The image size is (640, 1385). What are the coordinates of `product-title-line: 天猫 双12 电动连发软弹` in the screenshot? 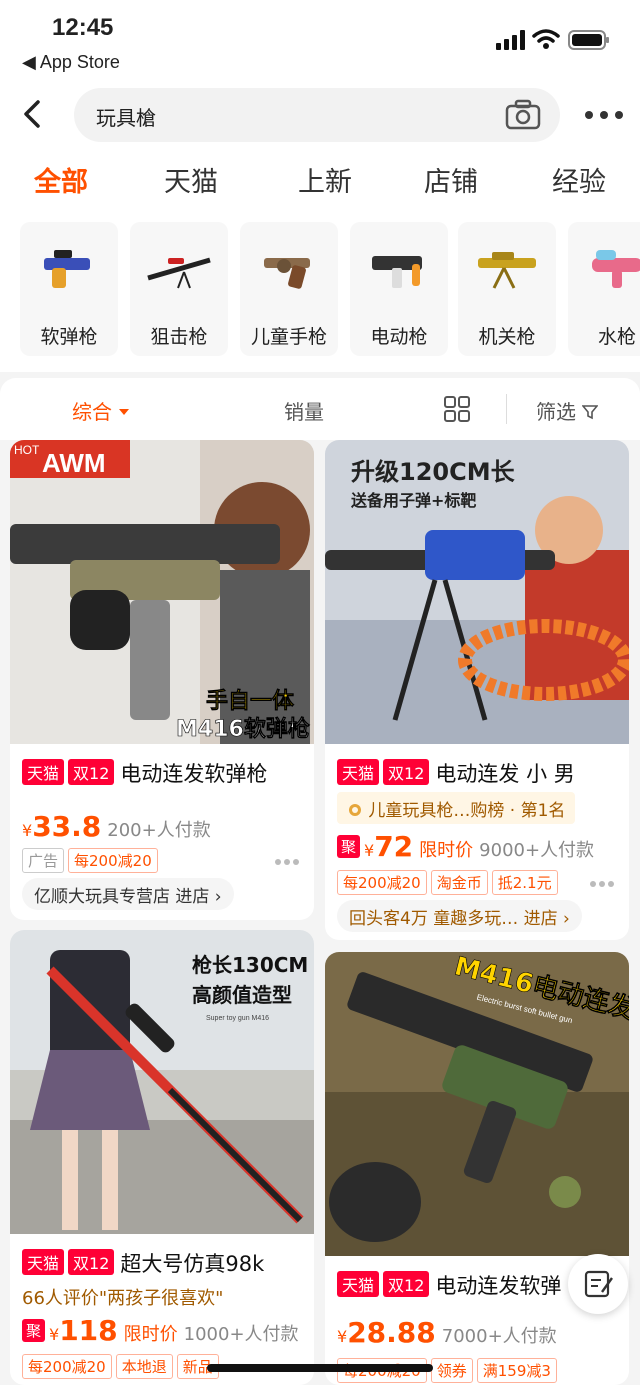 It's located at (449, 1285).